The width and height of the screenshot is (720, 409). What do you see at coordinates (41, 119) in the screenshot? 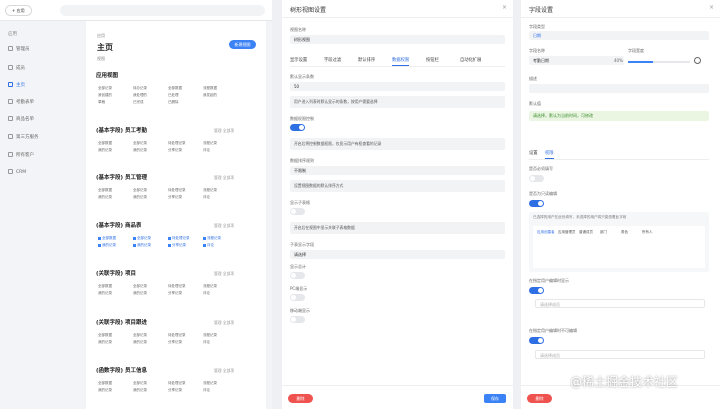
I see `sidebar-item-4: 商品名单` at bounding box center [41, 119].